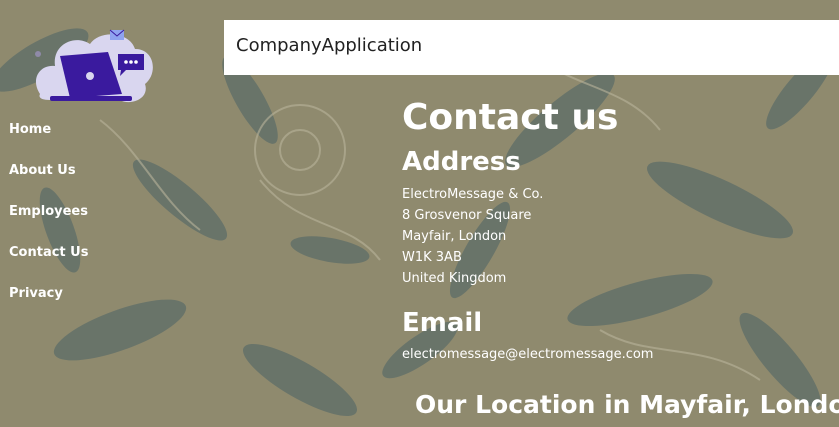 The width and height of the screenshot is (839, 427). Describe the element at coordinates (627, 404) in the screenshot. I see `location-heading: Our Location in Mayfair, London` at that location.